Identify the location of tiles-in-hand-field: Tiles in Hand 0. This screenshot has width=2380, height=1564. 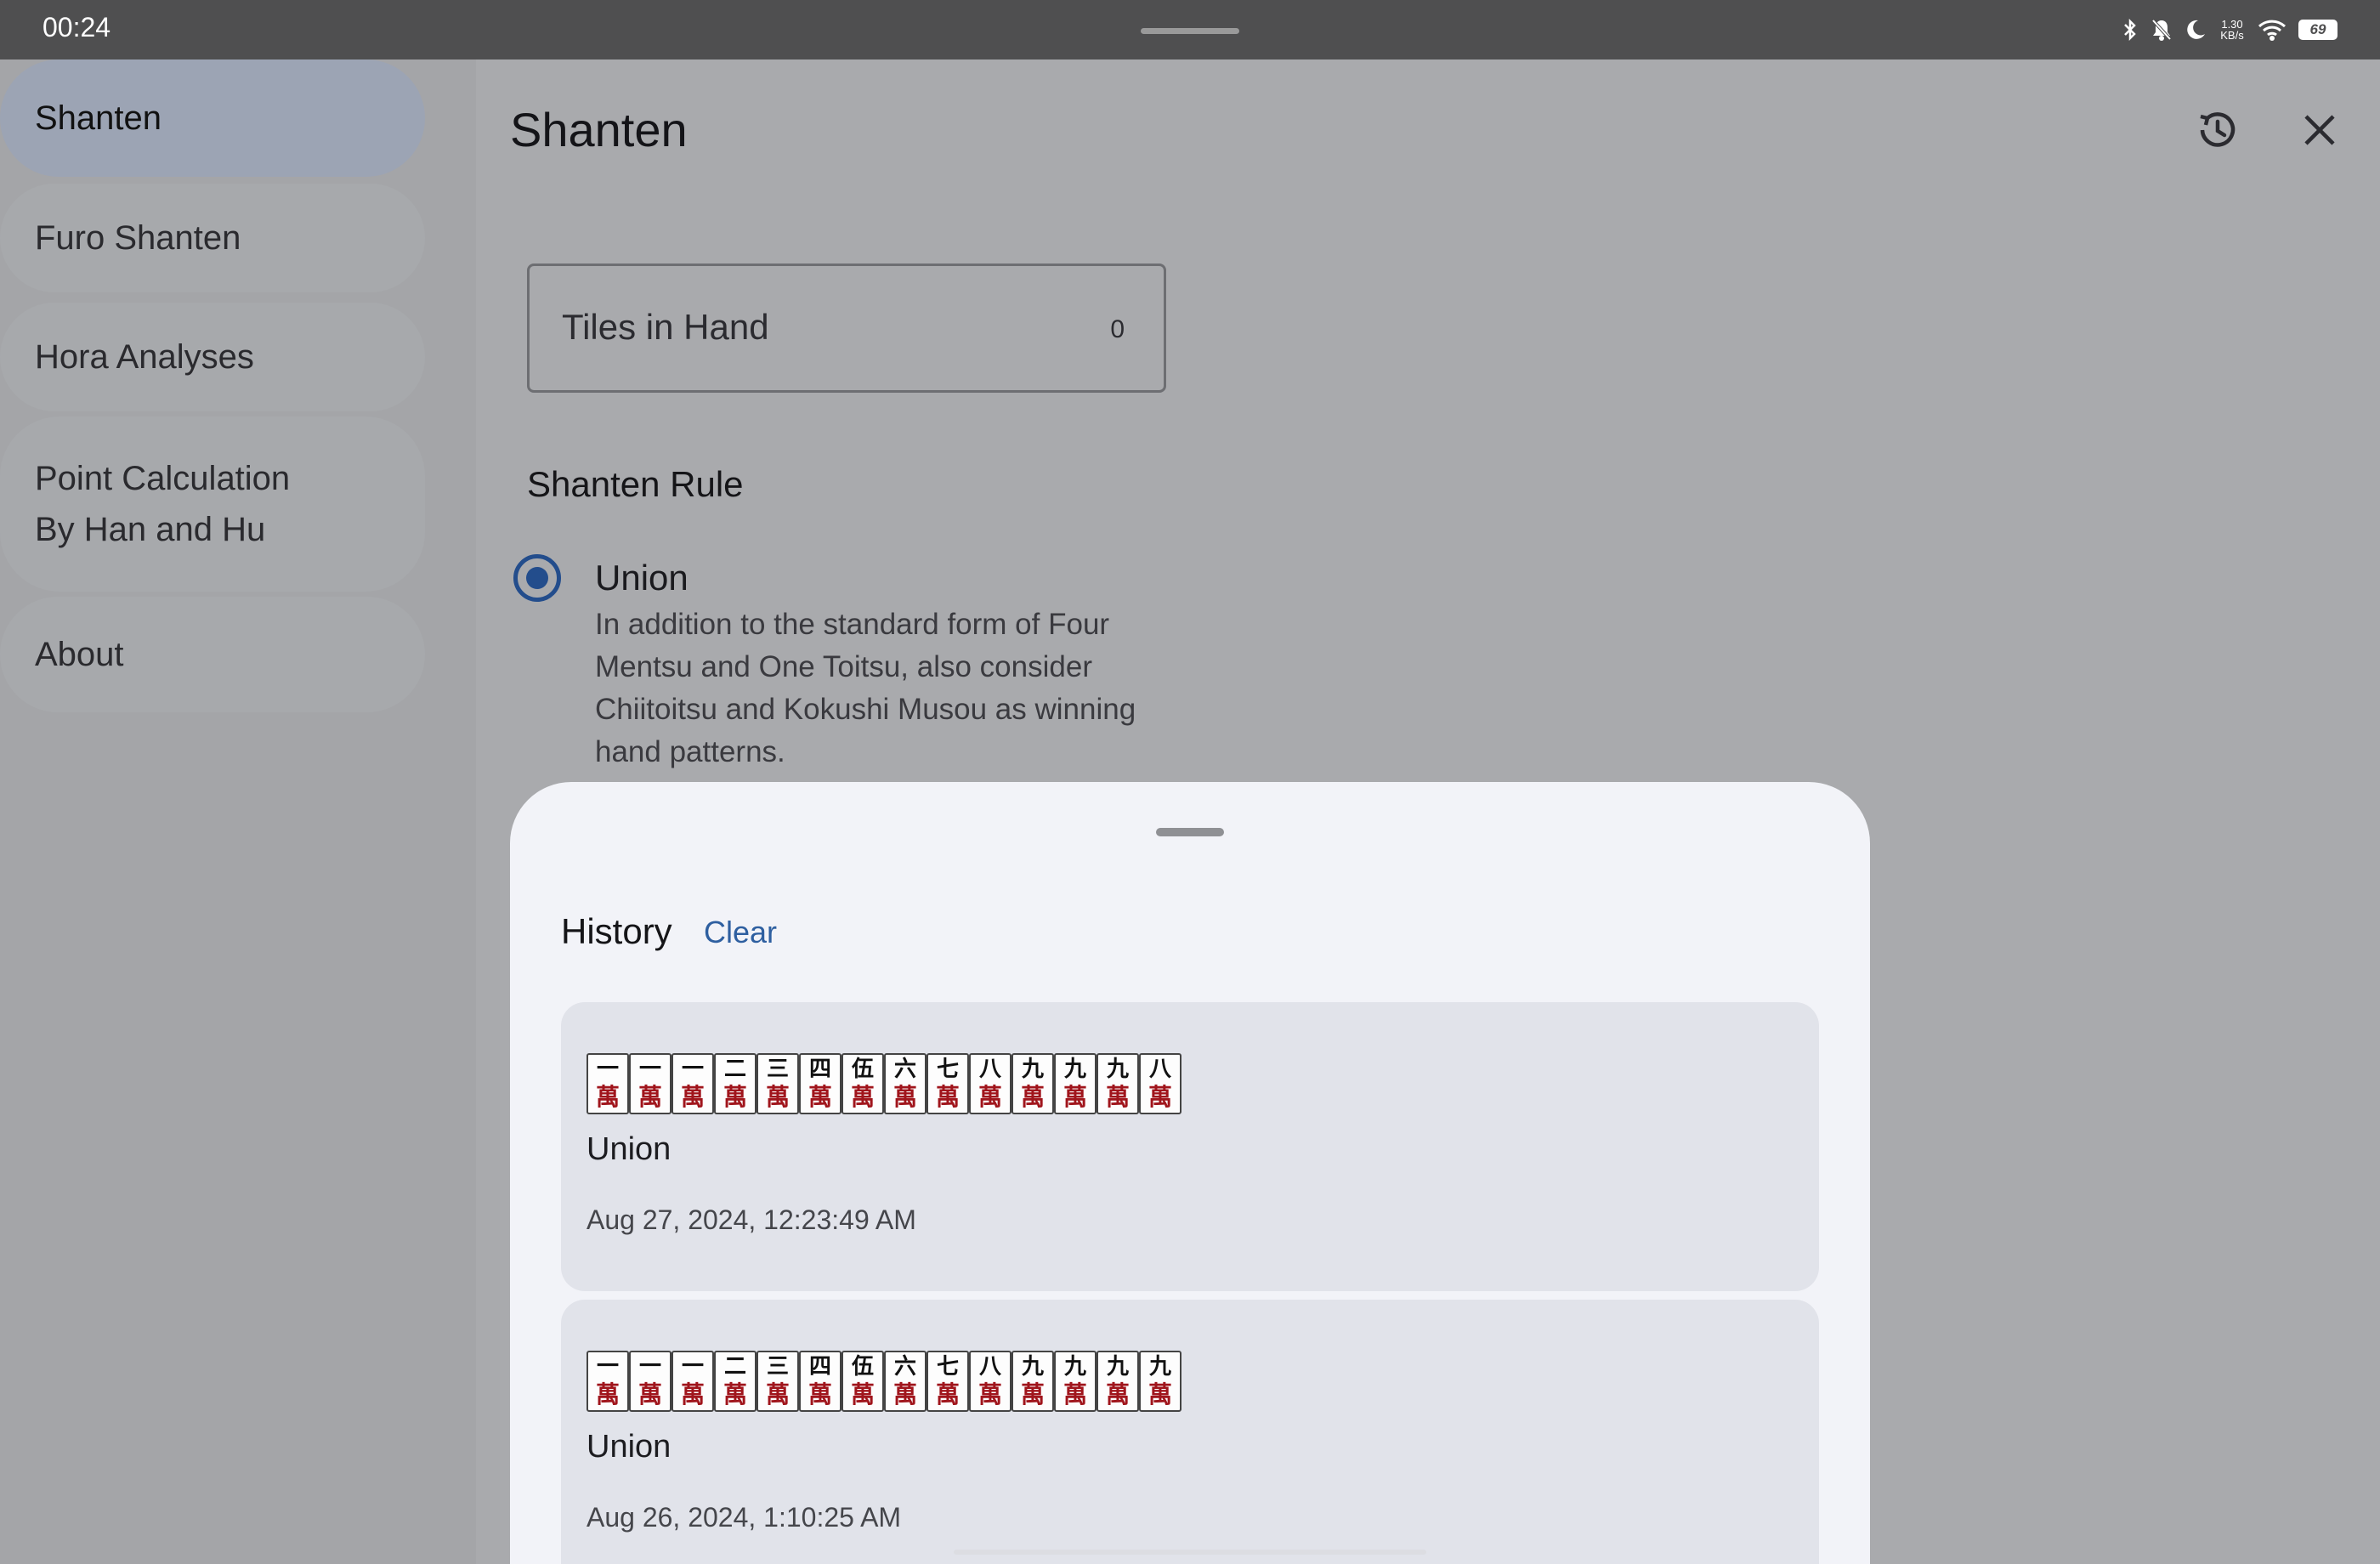
(846, 328).